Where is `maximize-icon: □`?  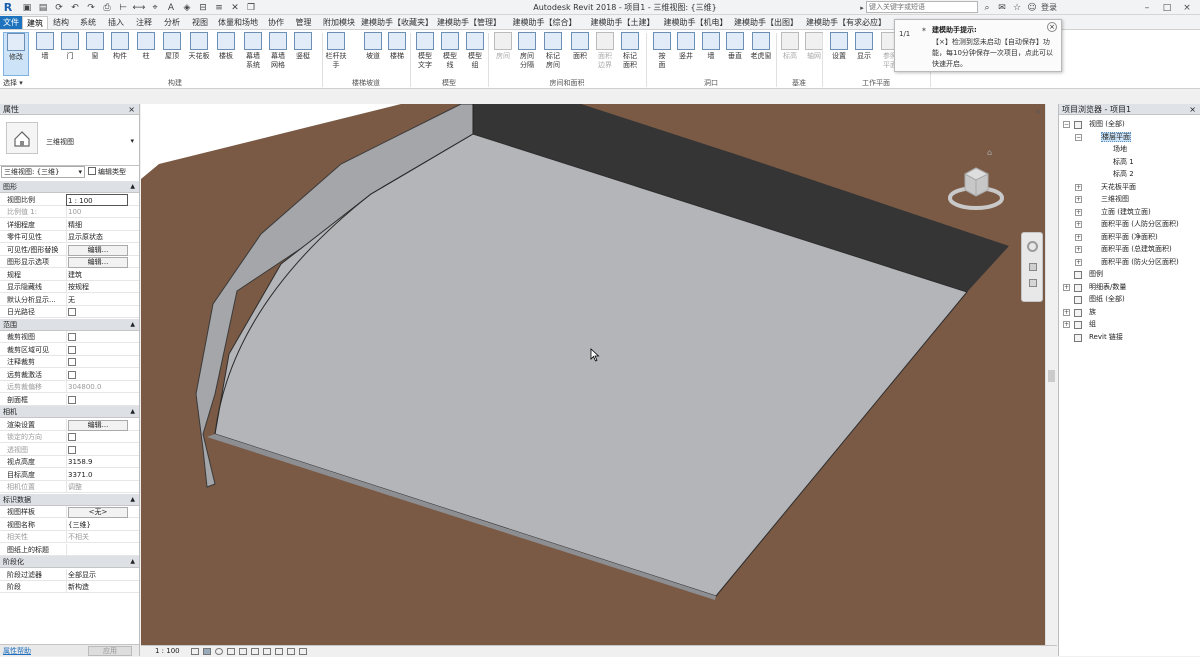
maximize-icon: □ is located at coordinates (1167, 7).